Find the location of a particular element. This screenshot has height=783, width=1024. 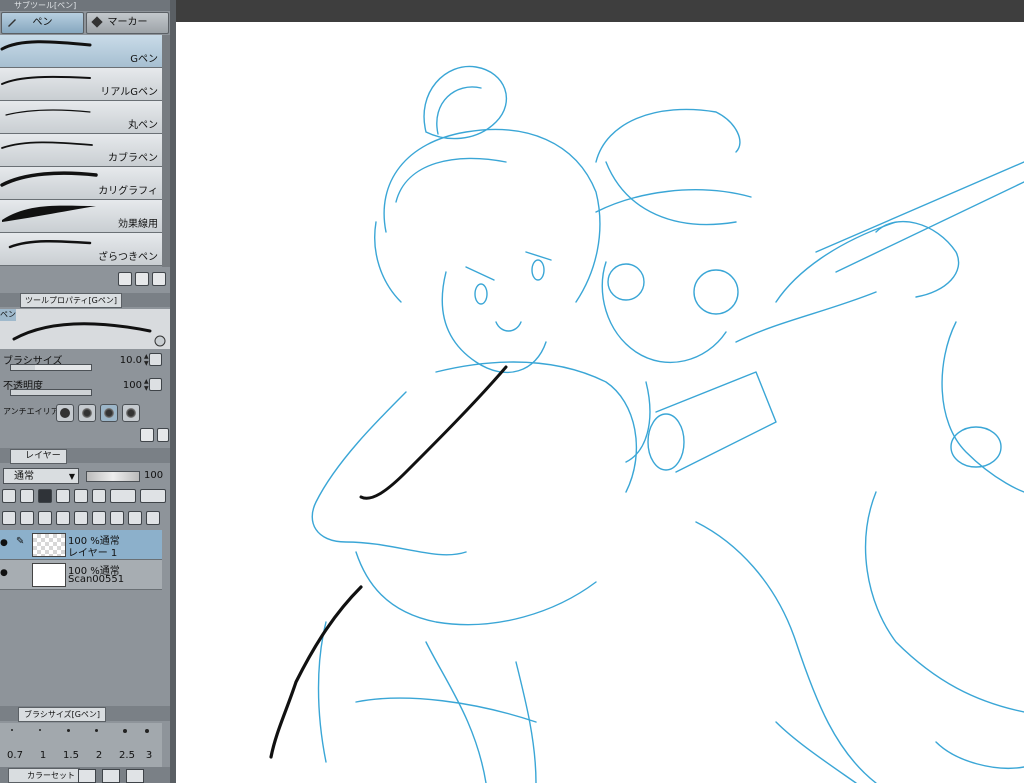

tab-color-set: カラーセット is located at coordinates (44, 775).